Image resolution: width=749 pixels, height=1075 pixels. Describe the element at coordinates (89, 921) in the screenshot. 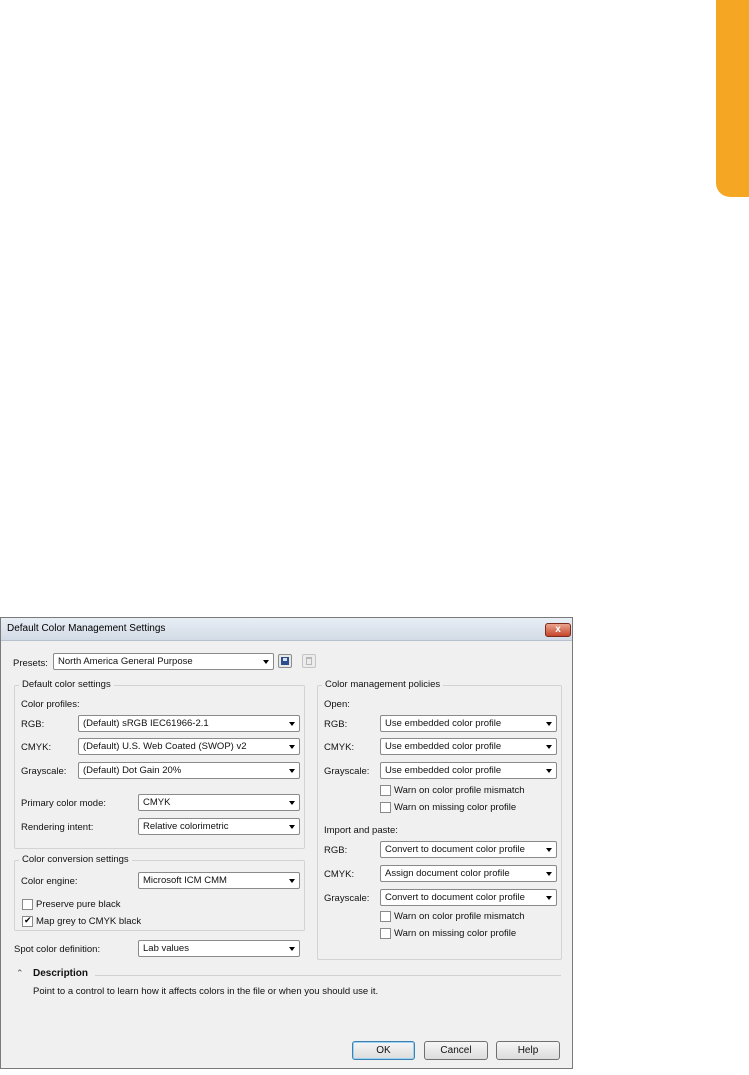

I see `map-grey-to-cmyk-black-label: Map grey to CMYK black` at that location.